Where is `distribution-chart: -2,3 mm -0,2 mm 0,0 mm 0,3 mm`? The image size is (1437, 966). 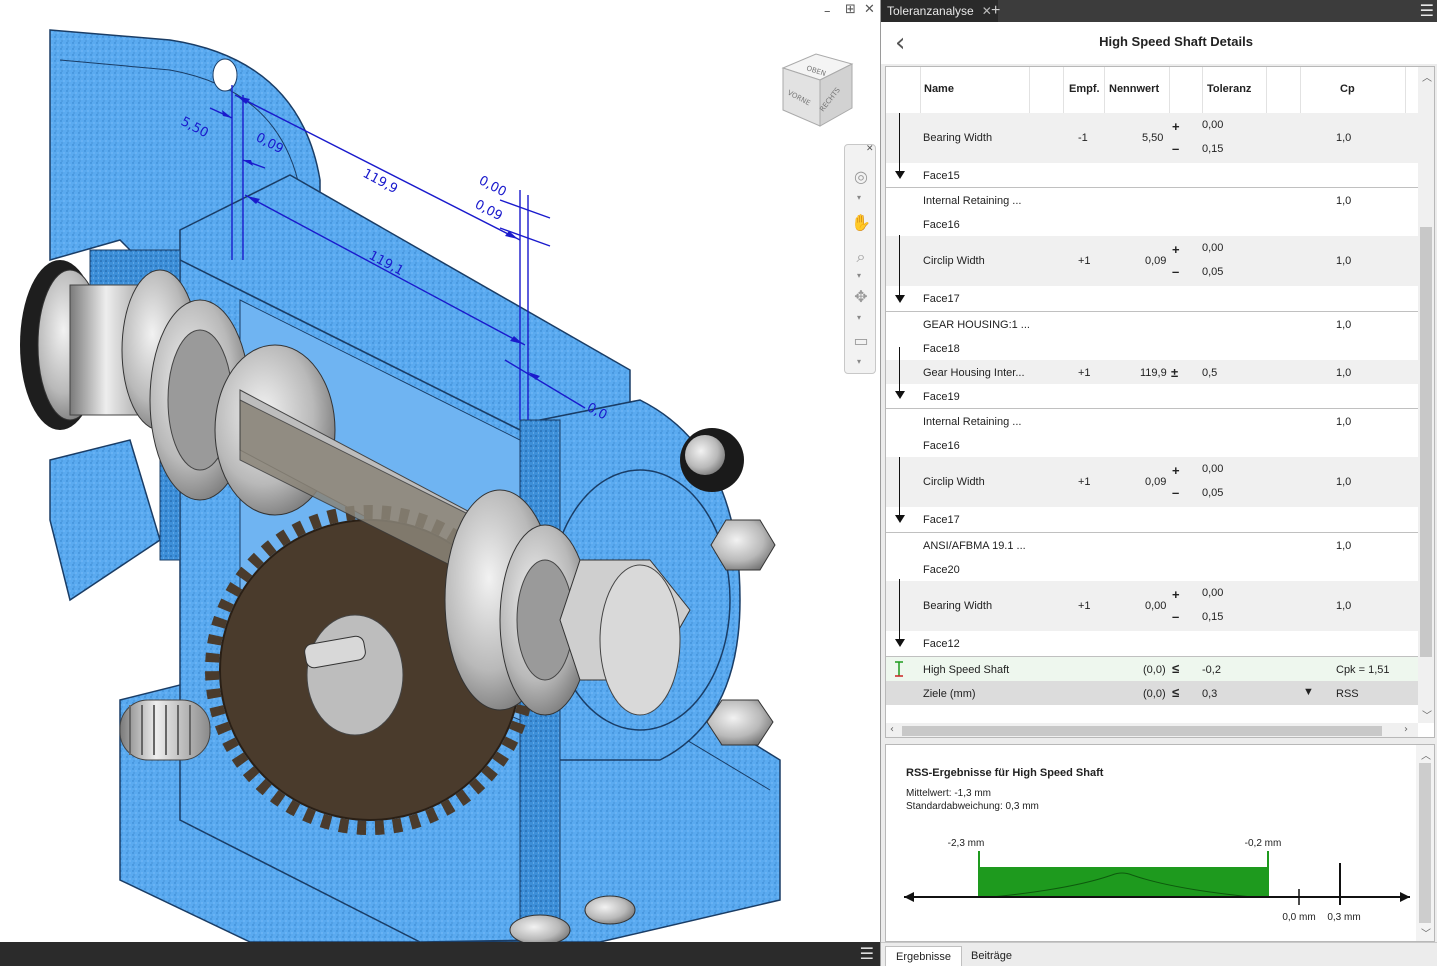
distribution-chart: -2,3 mm -0,2 mm 0,0 mm 0,3 mm is located at coordinates (1157, 880).